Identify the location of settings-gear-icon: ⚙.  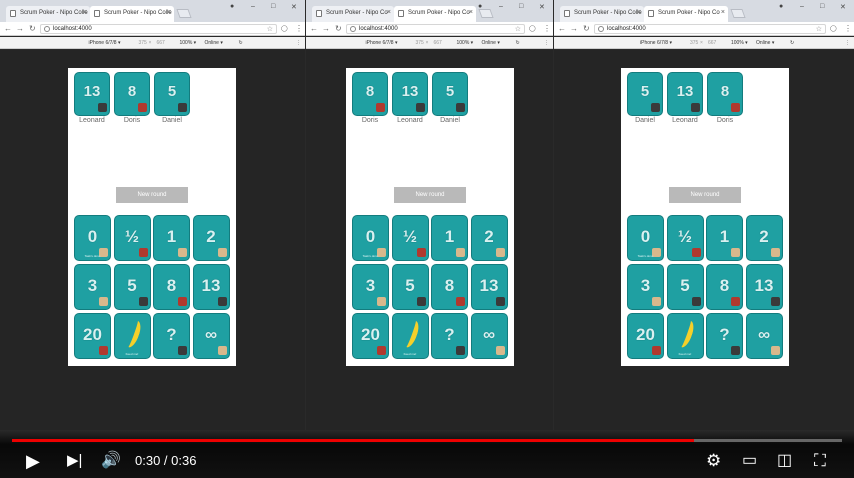
(713, 461).